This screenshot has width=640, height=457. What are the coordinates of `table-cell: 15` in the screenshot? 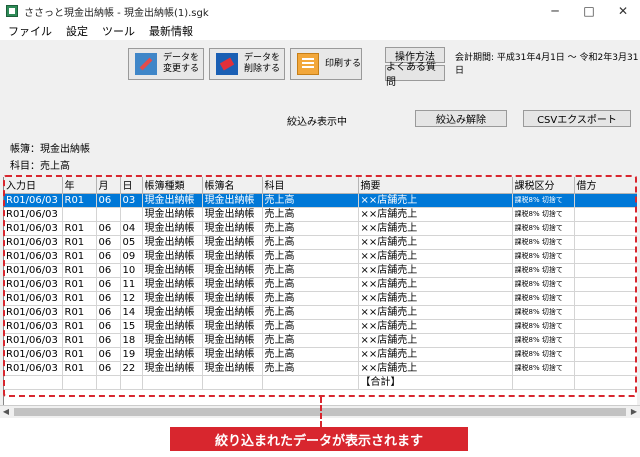 It's located at (131, 326).